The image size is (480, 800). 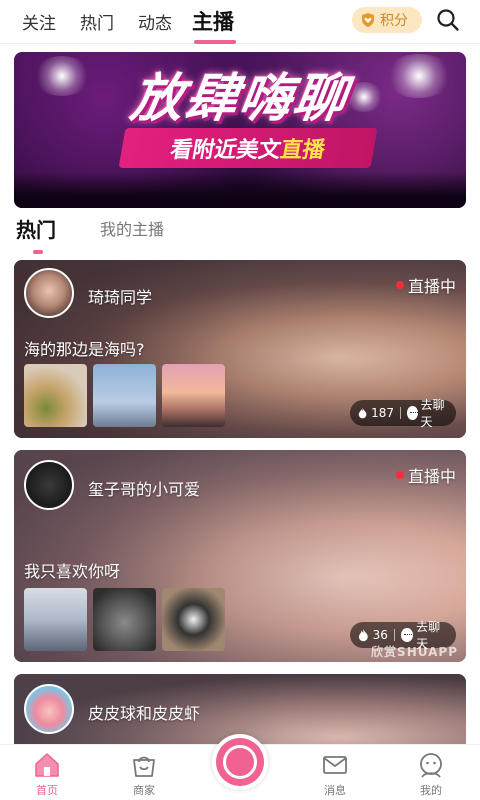 I want to click on tab-profile-label: 我的, so click(x=431, y=790).